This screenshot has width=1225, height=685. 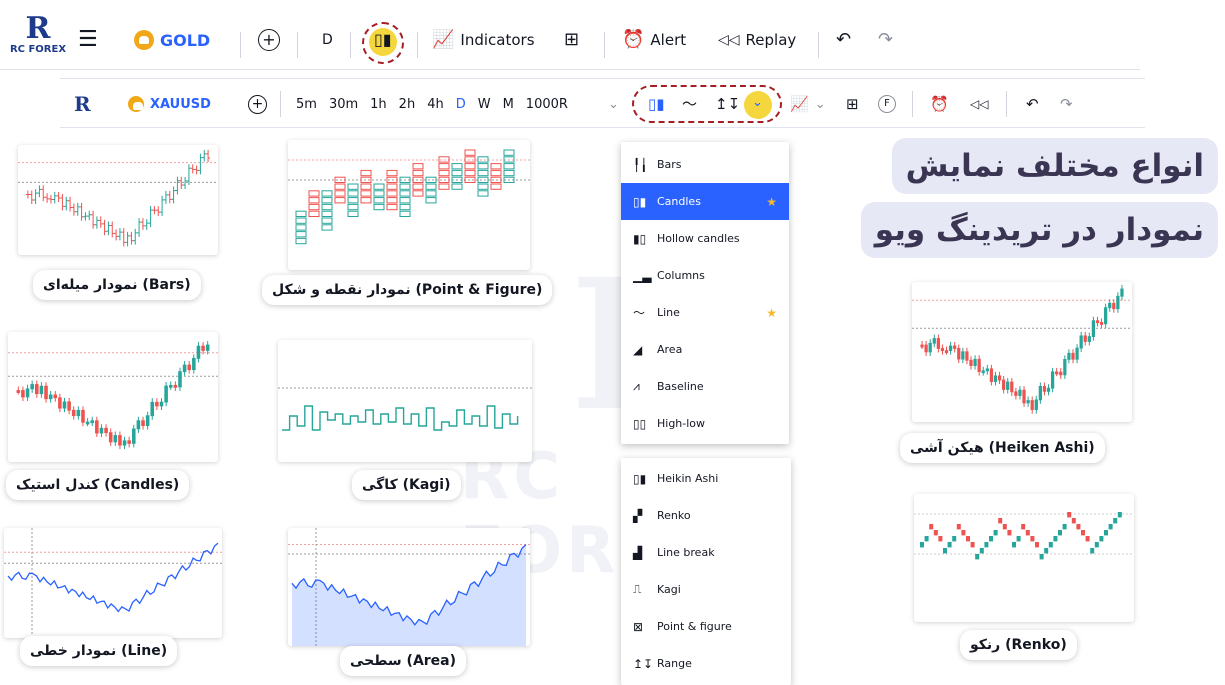 I want to click on menu-item-candles: ▯▮ Candles ★, so click(x=705, y=201).